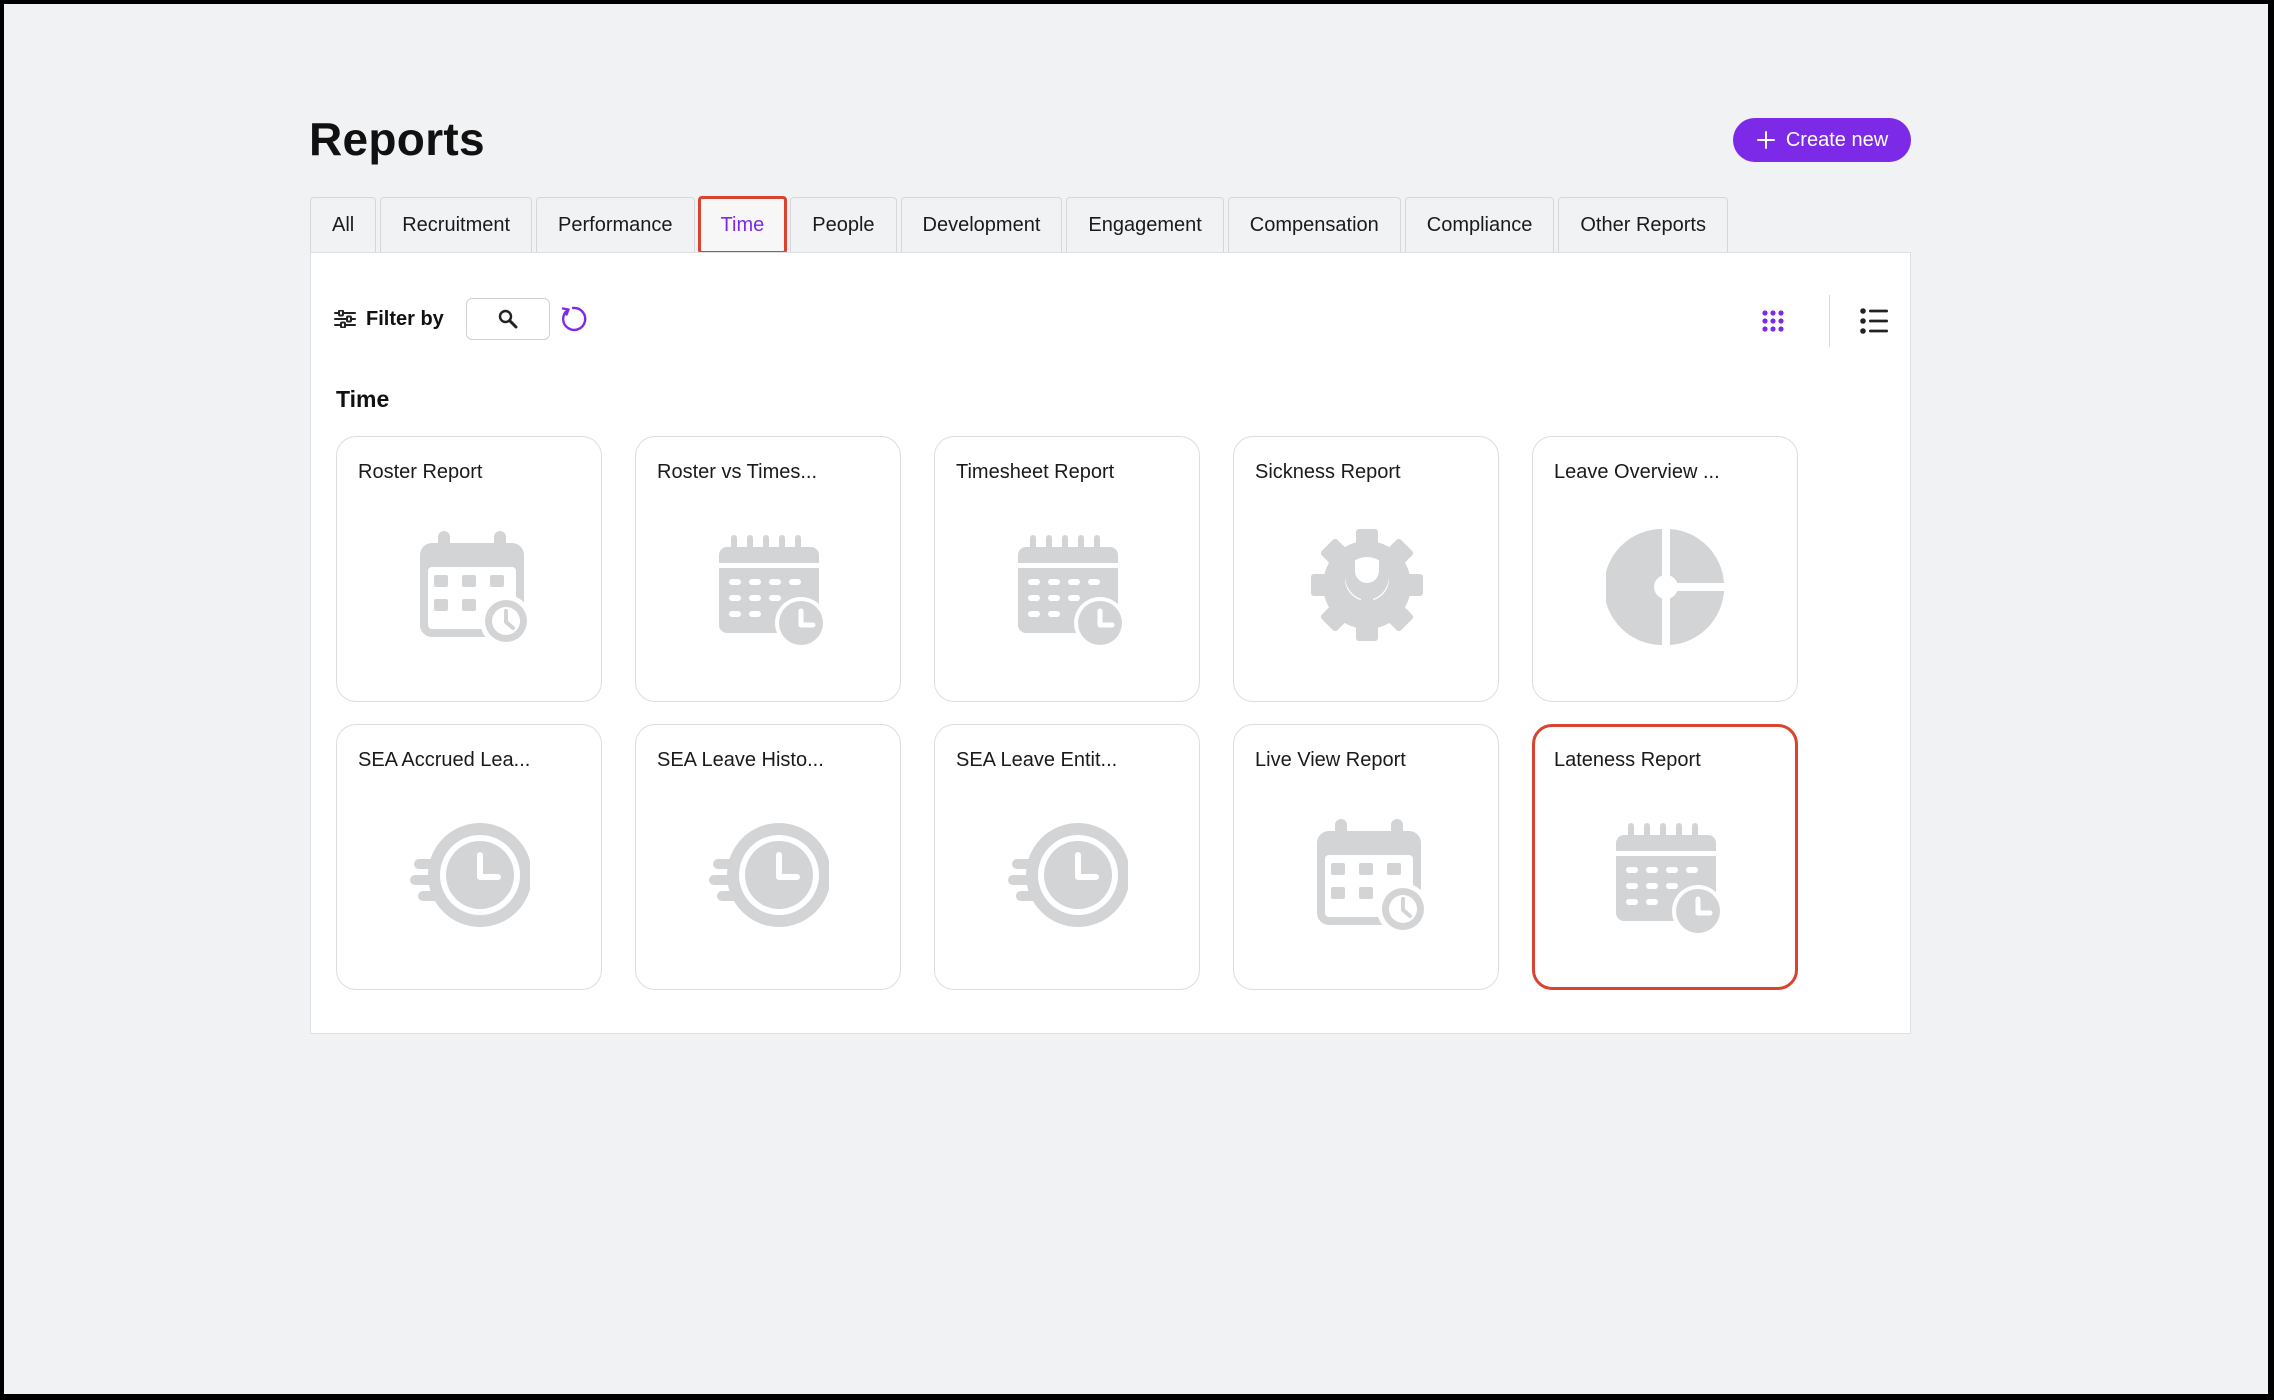 The image size is (2274, 1400). Describe the element at coordinates (1328, 472) in the screenshot. I see `card-title: Sickness Report` at that location.